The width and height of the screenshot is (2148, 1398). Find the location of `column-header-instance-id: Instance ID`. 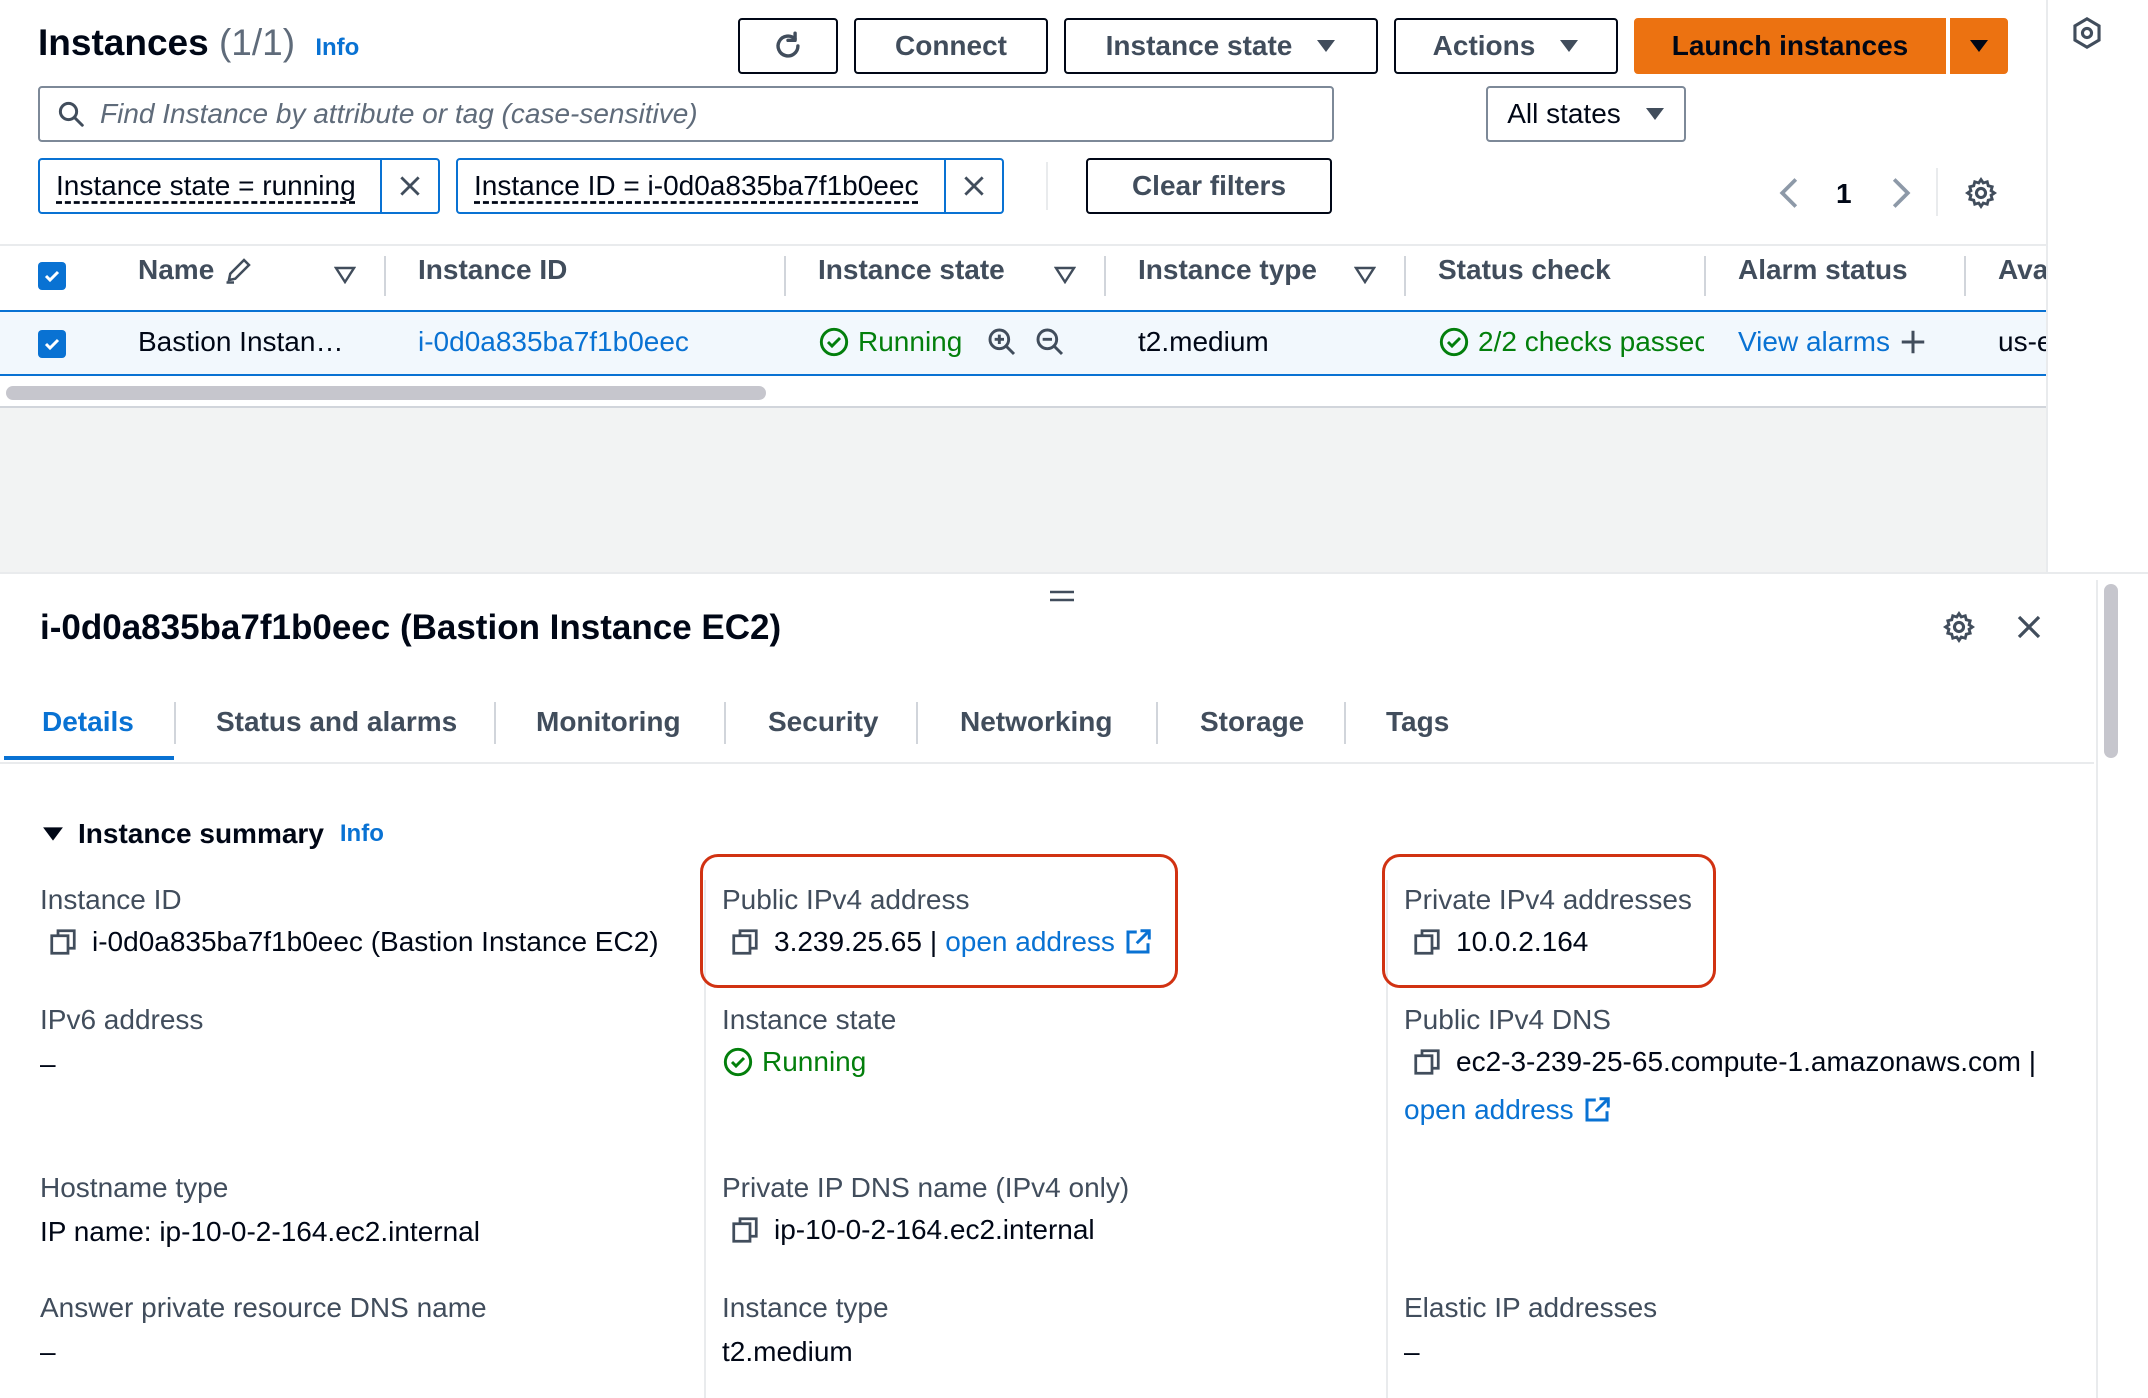

column-header-instance-id: Instance ID is located at coordinates (492, 270).